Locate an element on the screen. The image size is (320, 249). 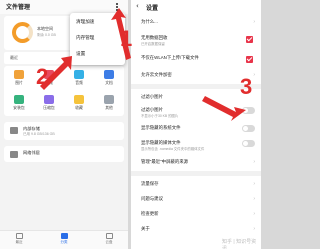
nav-label: 云盘 is located at coordinates (109, 242).